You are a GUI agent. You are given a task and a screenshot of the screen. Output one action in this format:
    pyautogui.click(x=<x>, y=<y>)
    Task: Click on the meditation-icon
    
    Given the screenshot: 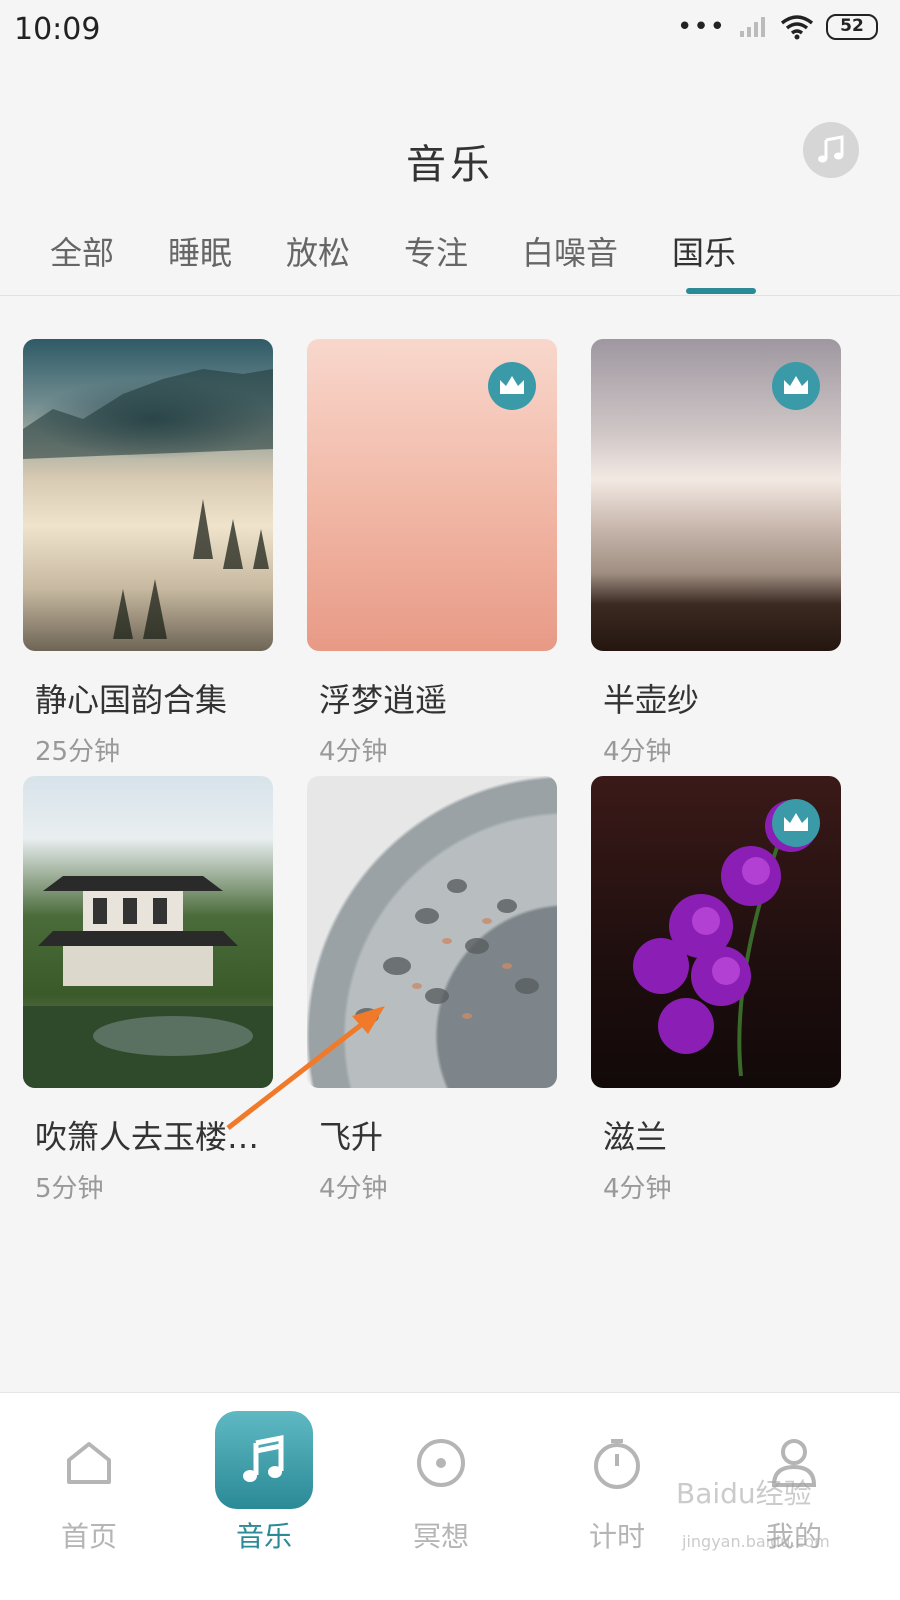 What is the action you would take?
    pyautogui.click(x=441, y=1463)
    